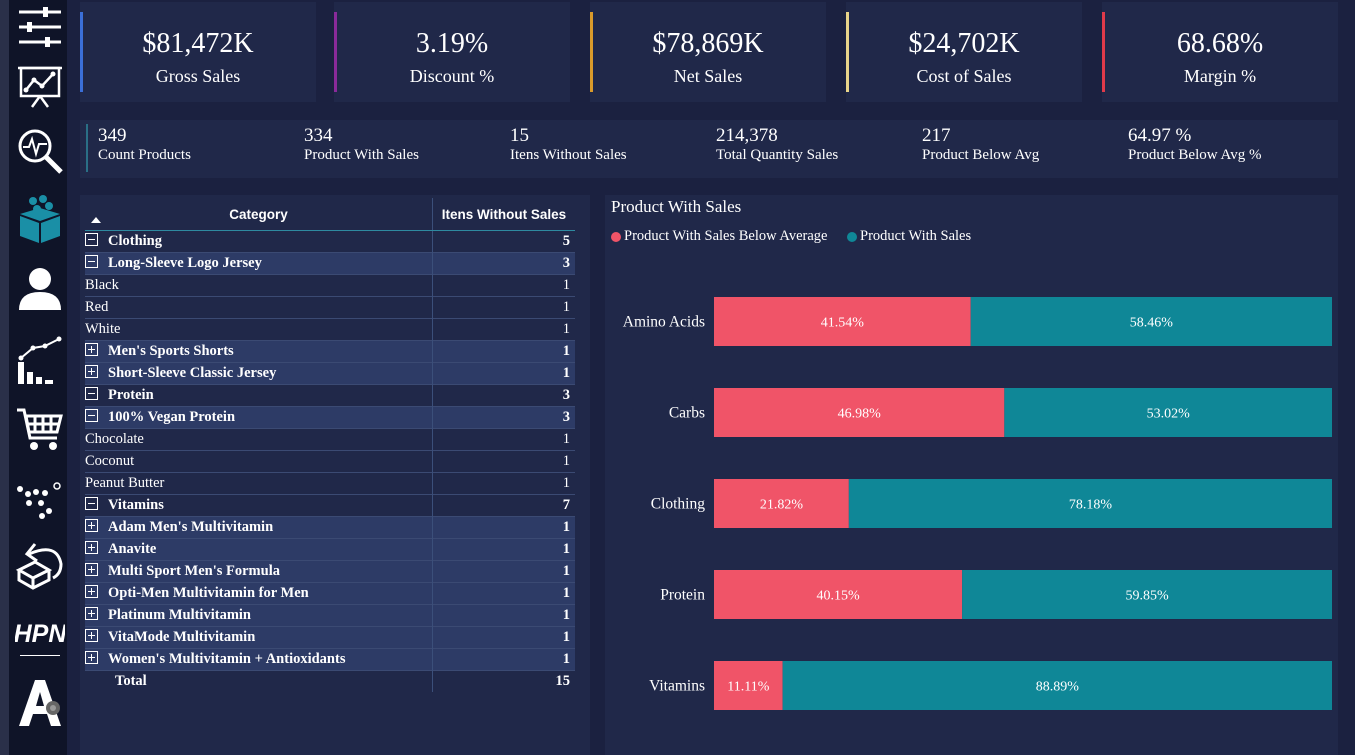 The height and width of the screenshot is (755, 1355). Describe the element at coordinates (330, 571) in the screenshot. I see `table-row: Multi Sport Men's Formula 1` at that location.